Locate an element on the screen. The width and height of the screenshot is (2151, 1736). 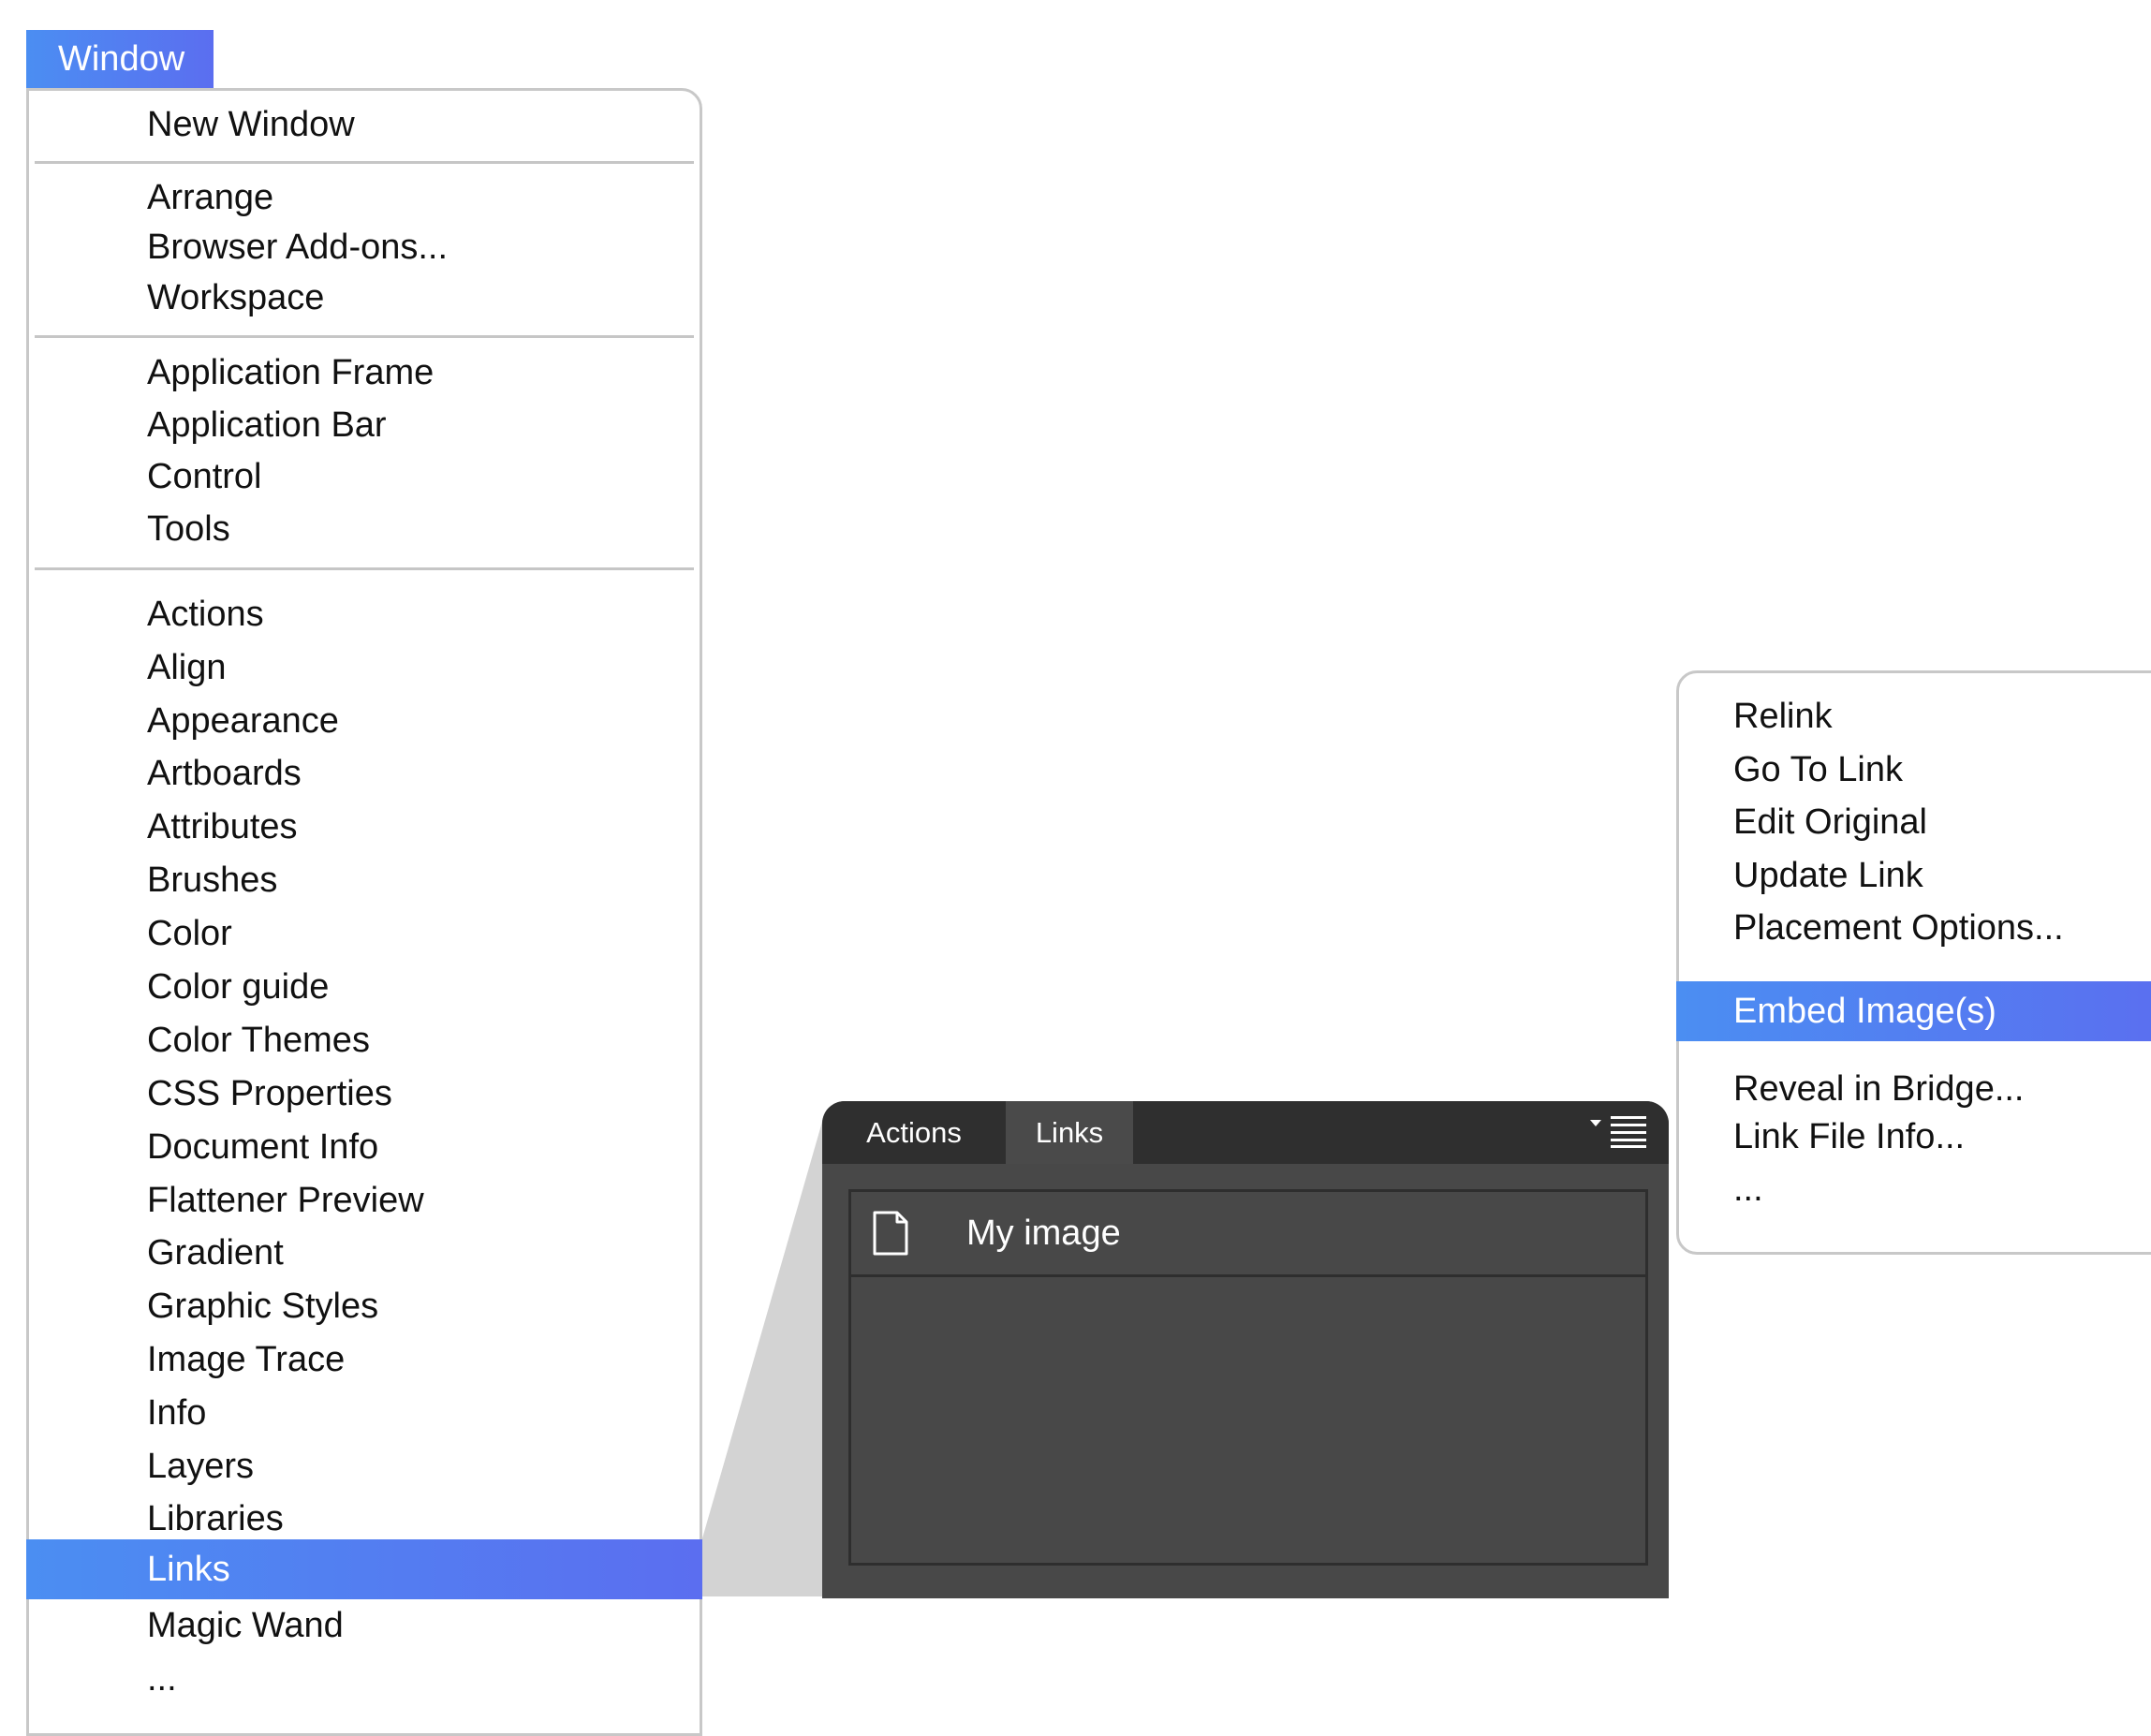
link-name: My image is located at coordinates (1043, 1233).